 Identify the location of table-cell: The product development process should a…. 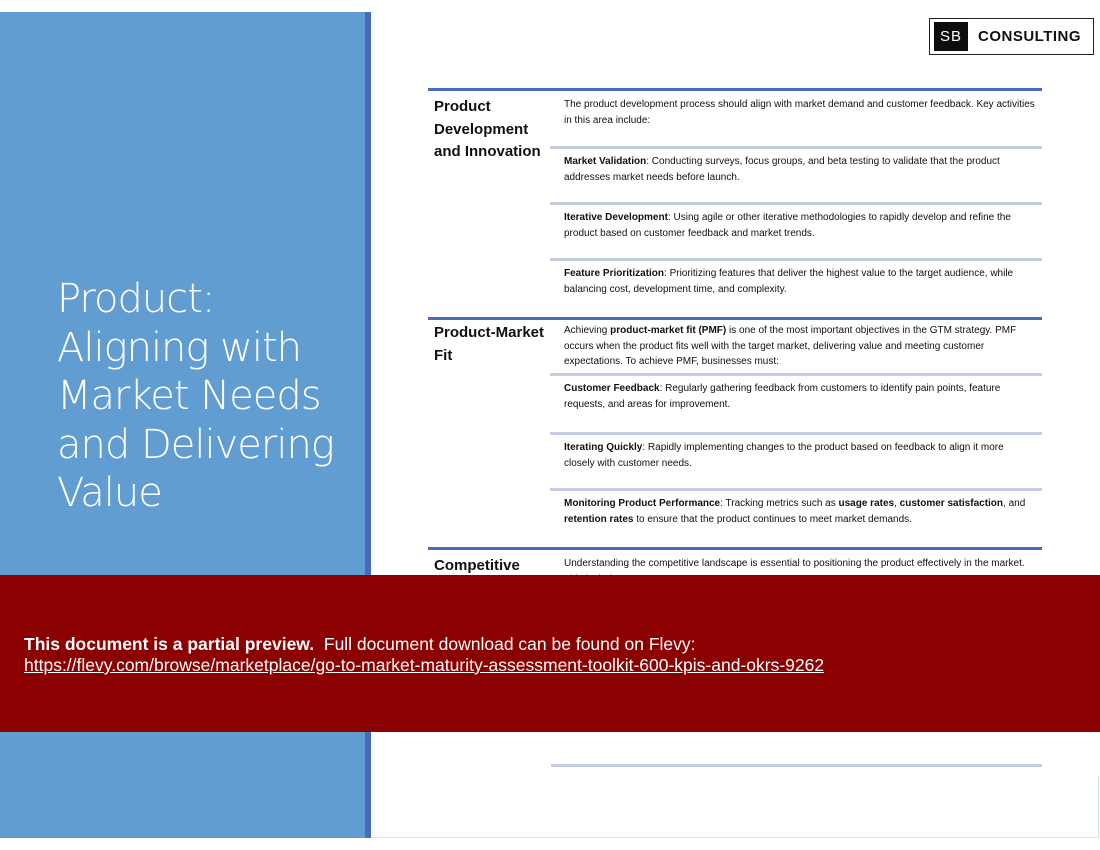
(796, 118).